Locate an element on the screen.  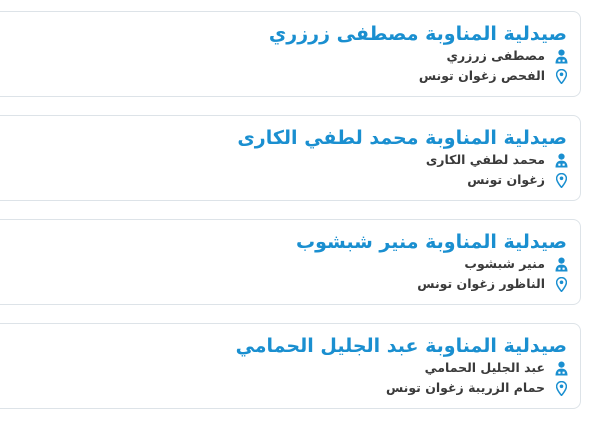
pharmacist-name: محمد لطفي الكارى is located at coordinates (485, 159).